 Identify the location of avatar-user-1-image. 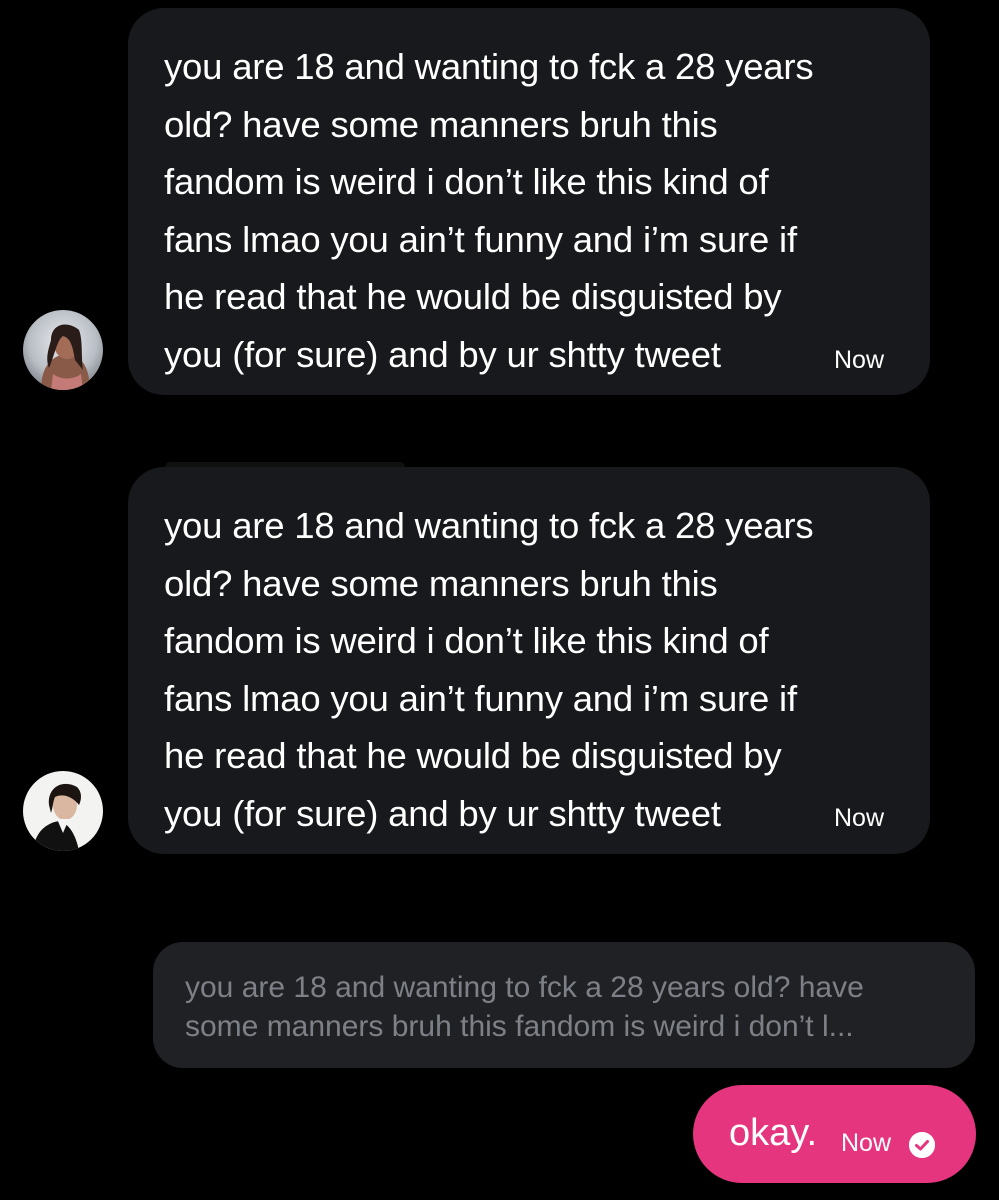
(63, 350).